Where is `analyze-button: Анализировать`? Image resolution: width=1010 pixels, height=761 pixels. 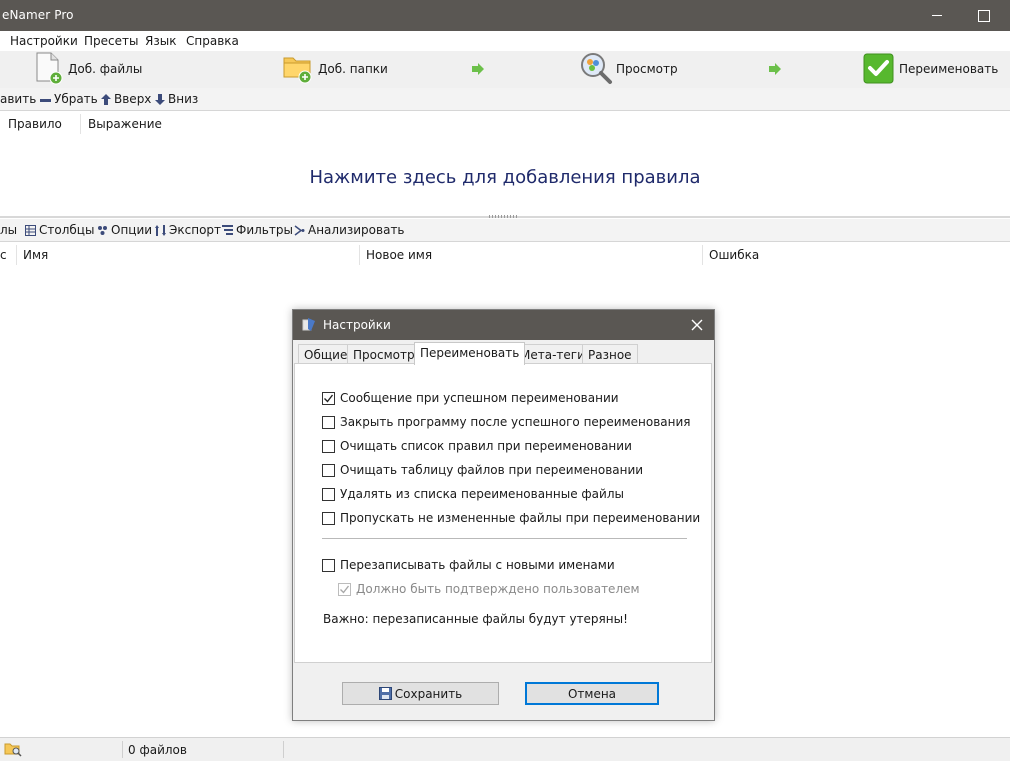 analyze-button: Анализировать is located at coordinates (349, 230).